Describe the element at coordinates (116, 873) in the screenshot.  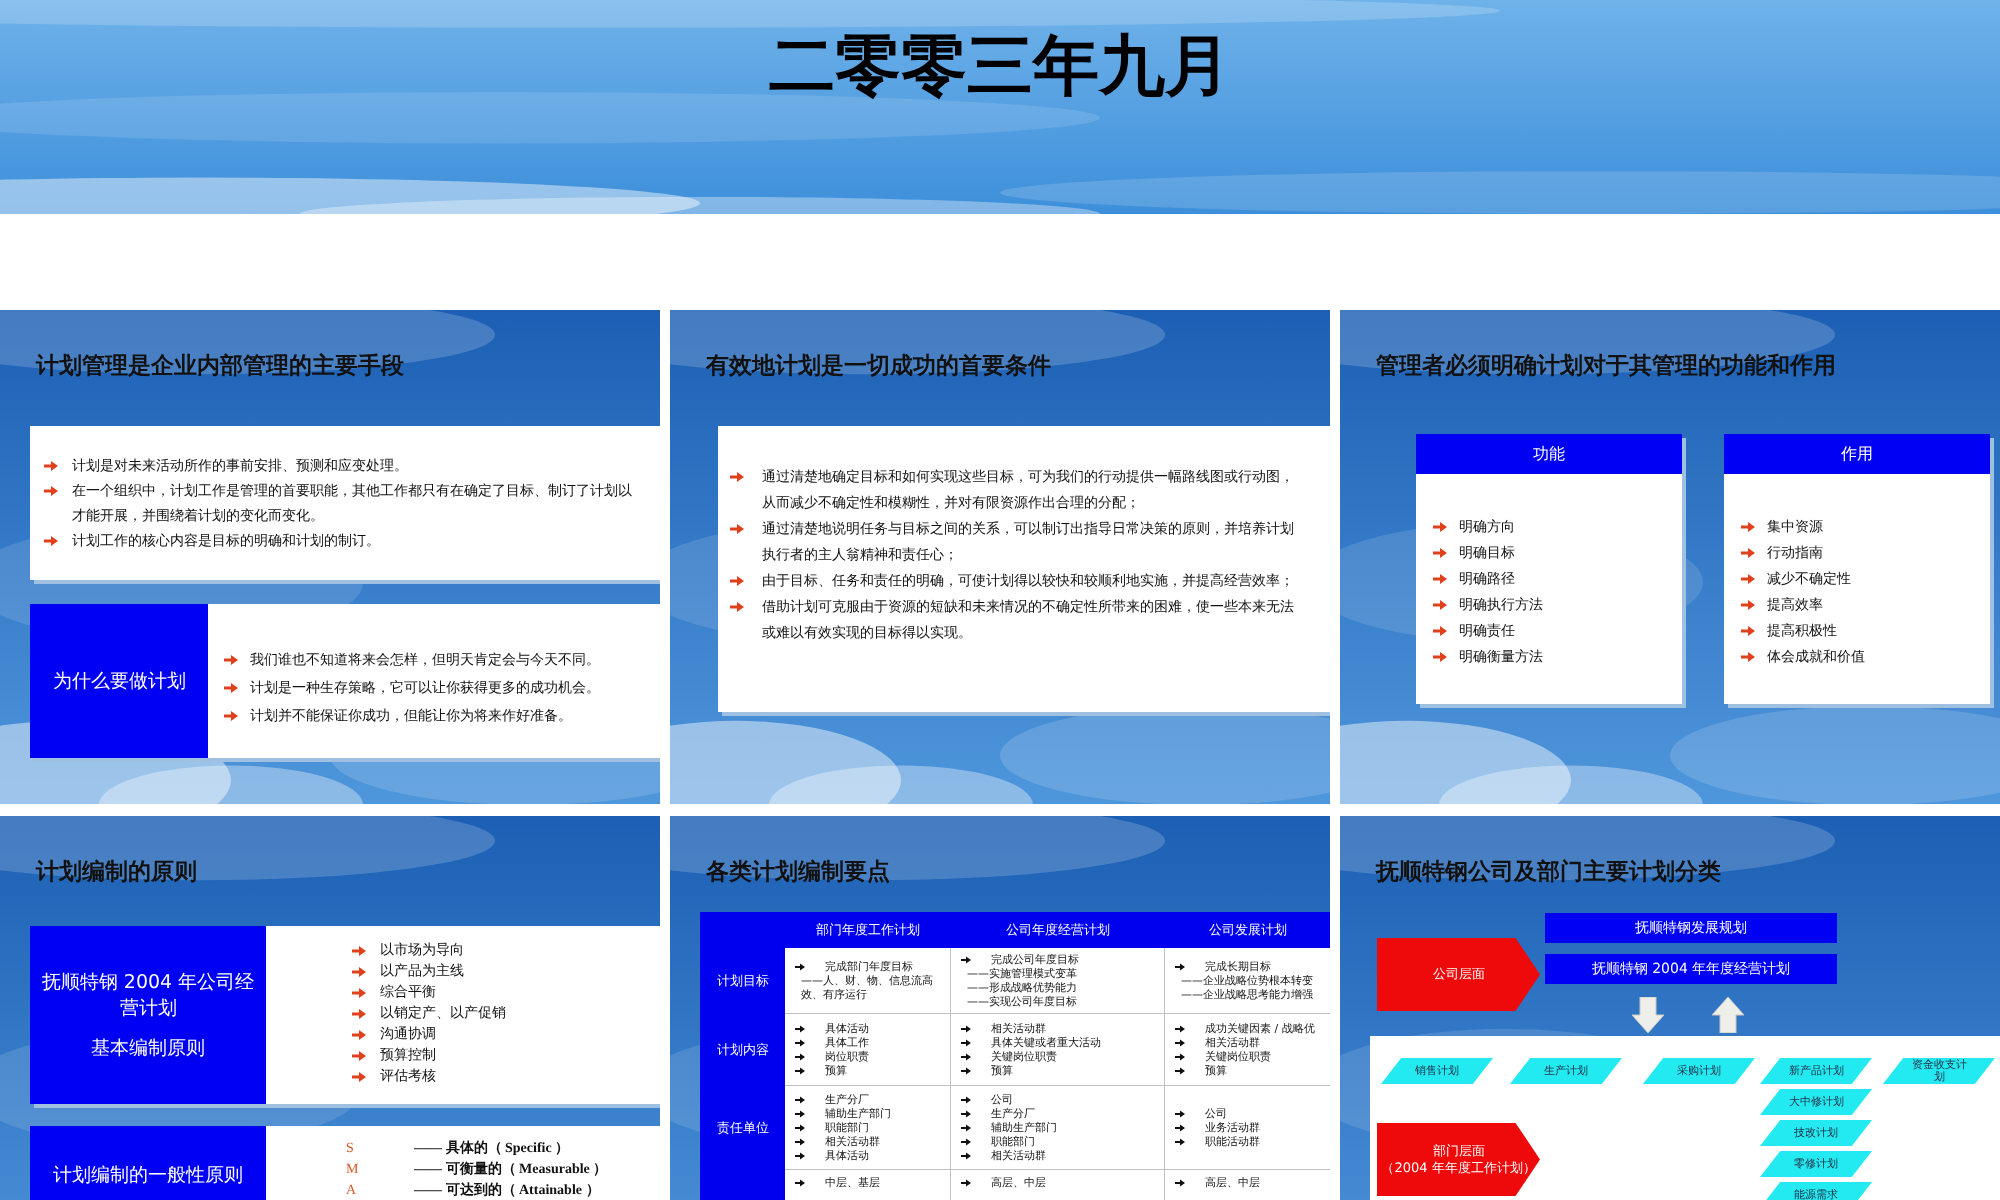
I see `slide-title: 计划编制的原则` at that location.